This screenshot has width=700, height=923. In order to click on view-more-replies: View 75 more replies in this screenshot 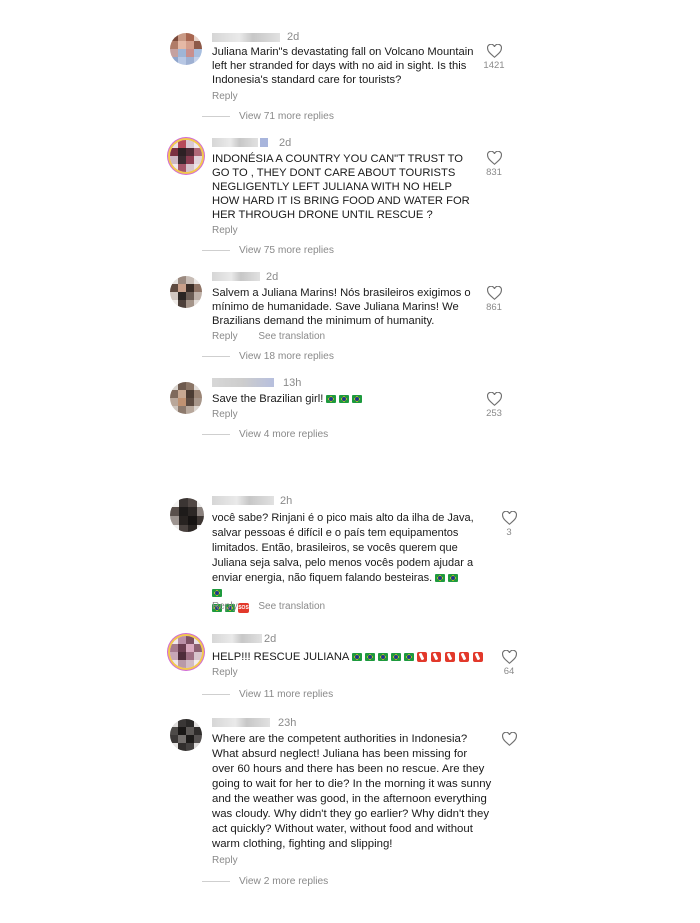, I will do `click(268, 250)`.